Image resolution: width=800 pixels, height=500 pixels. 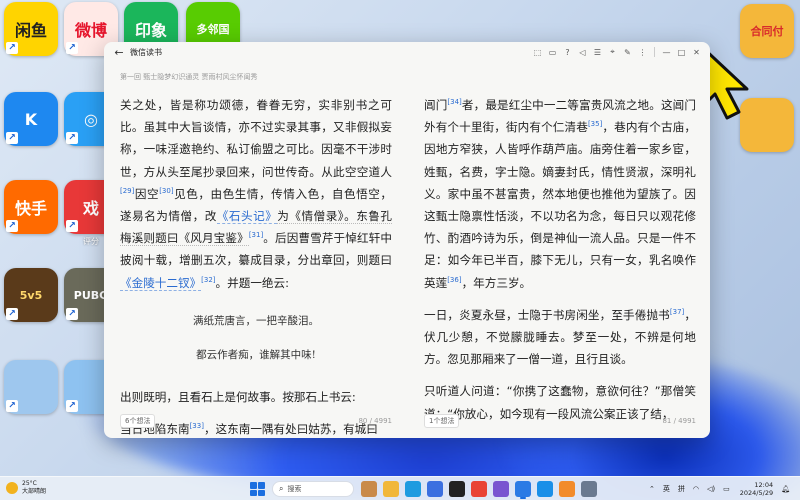 What do you see at coordinates (34, 491) in the screenshot?
I see `weather-description: 大部晴朗` at bounding box center [34, 491].